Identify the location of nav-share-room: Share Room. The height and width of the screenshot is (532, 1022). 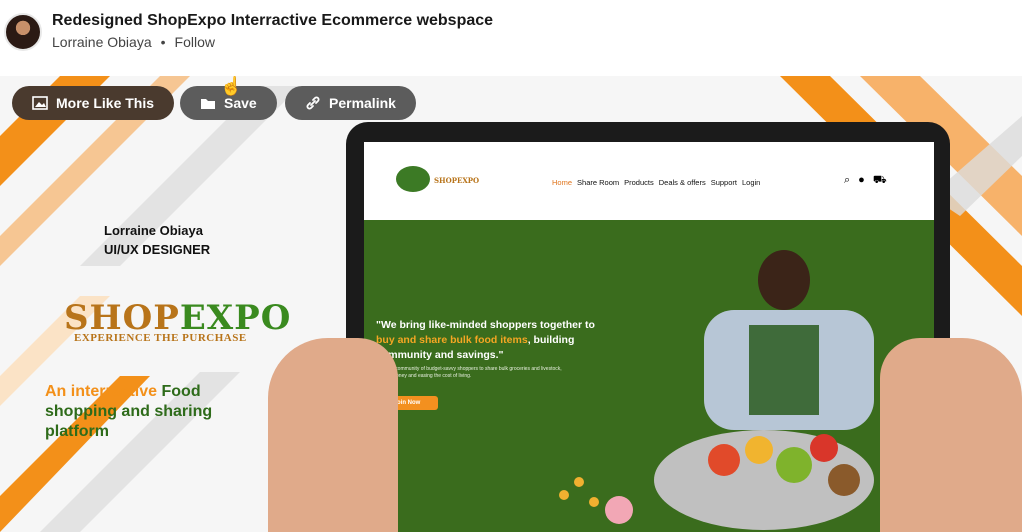
(598, 182).